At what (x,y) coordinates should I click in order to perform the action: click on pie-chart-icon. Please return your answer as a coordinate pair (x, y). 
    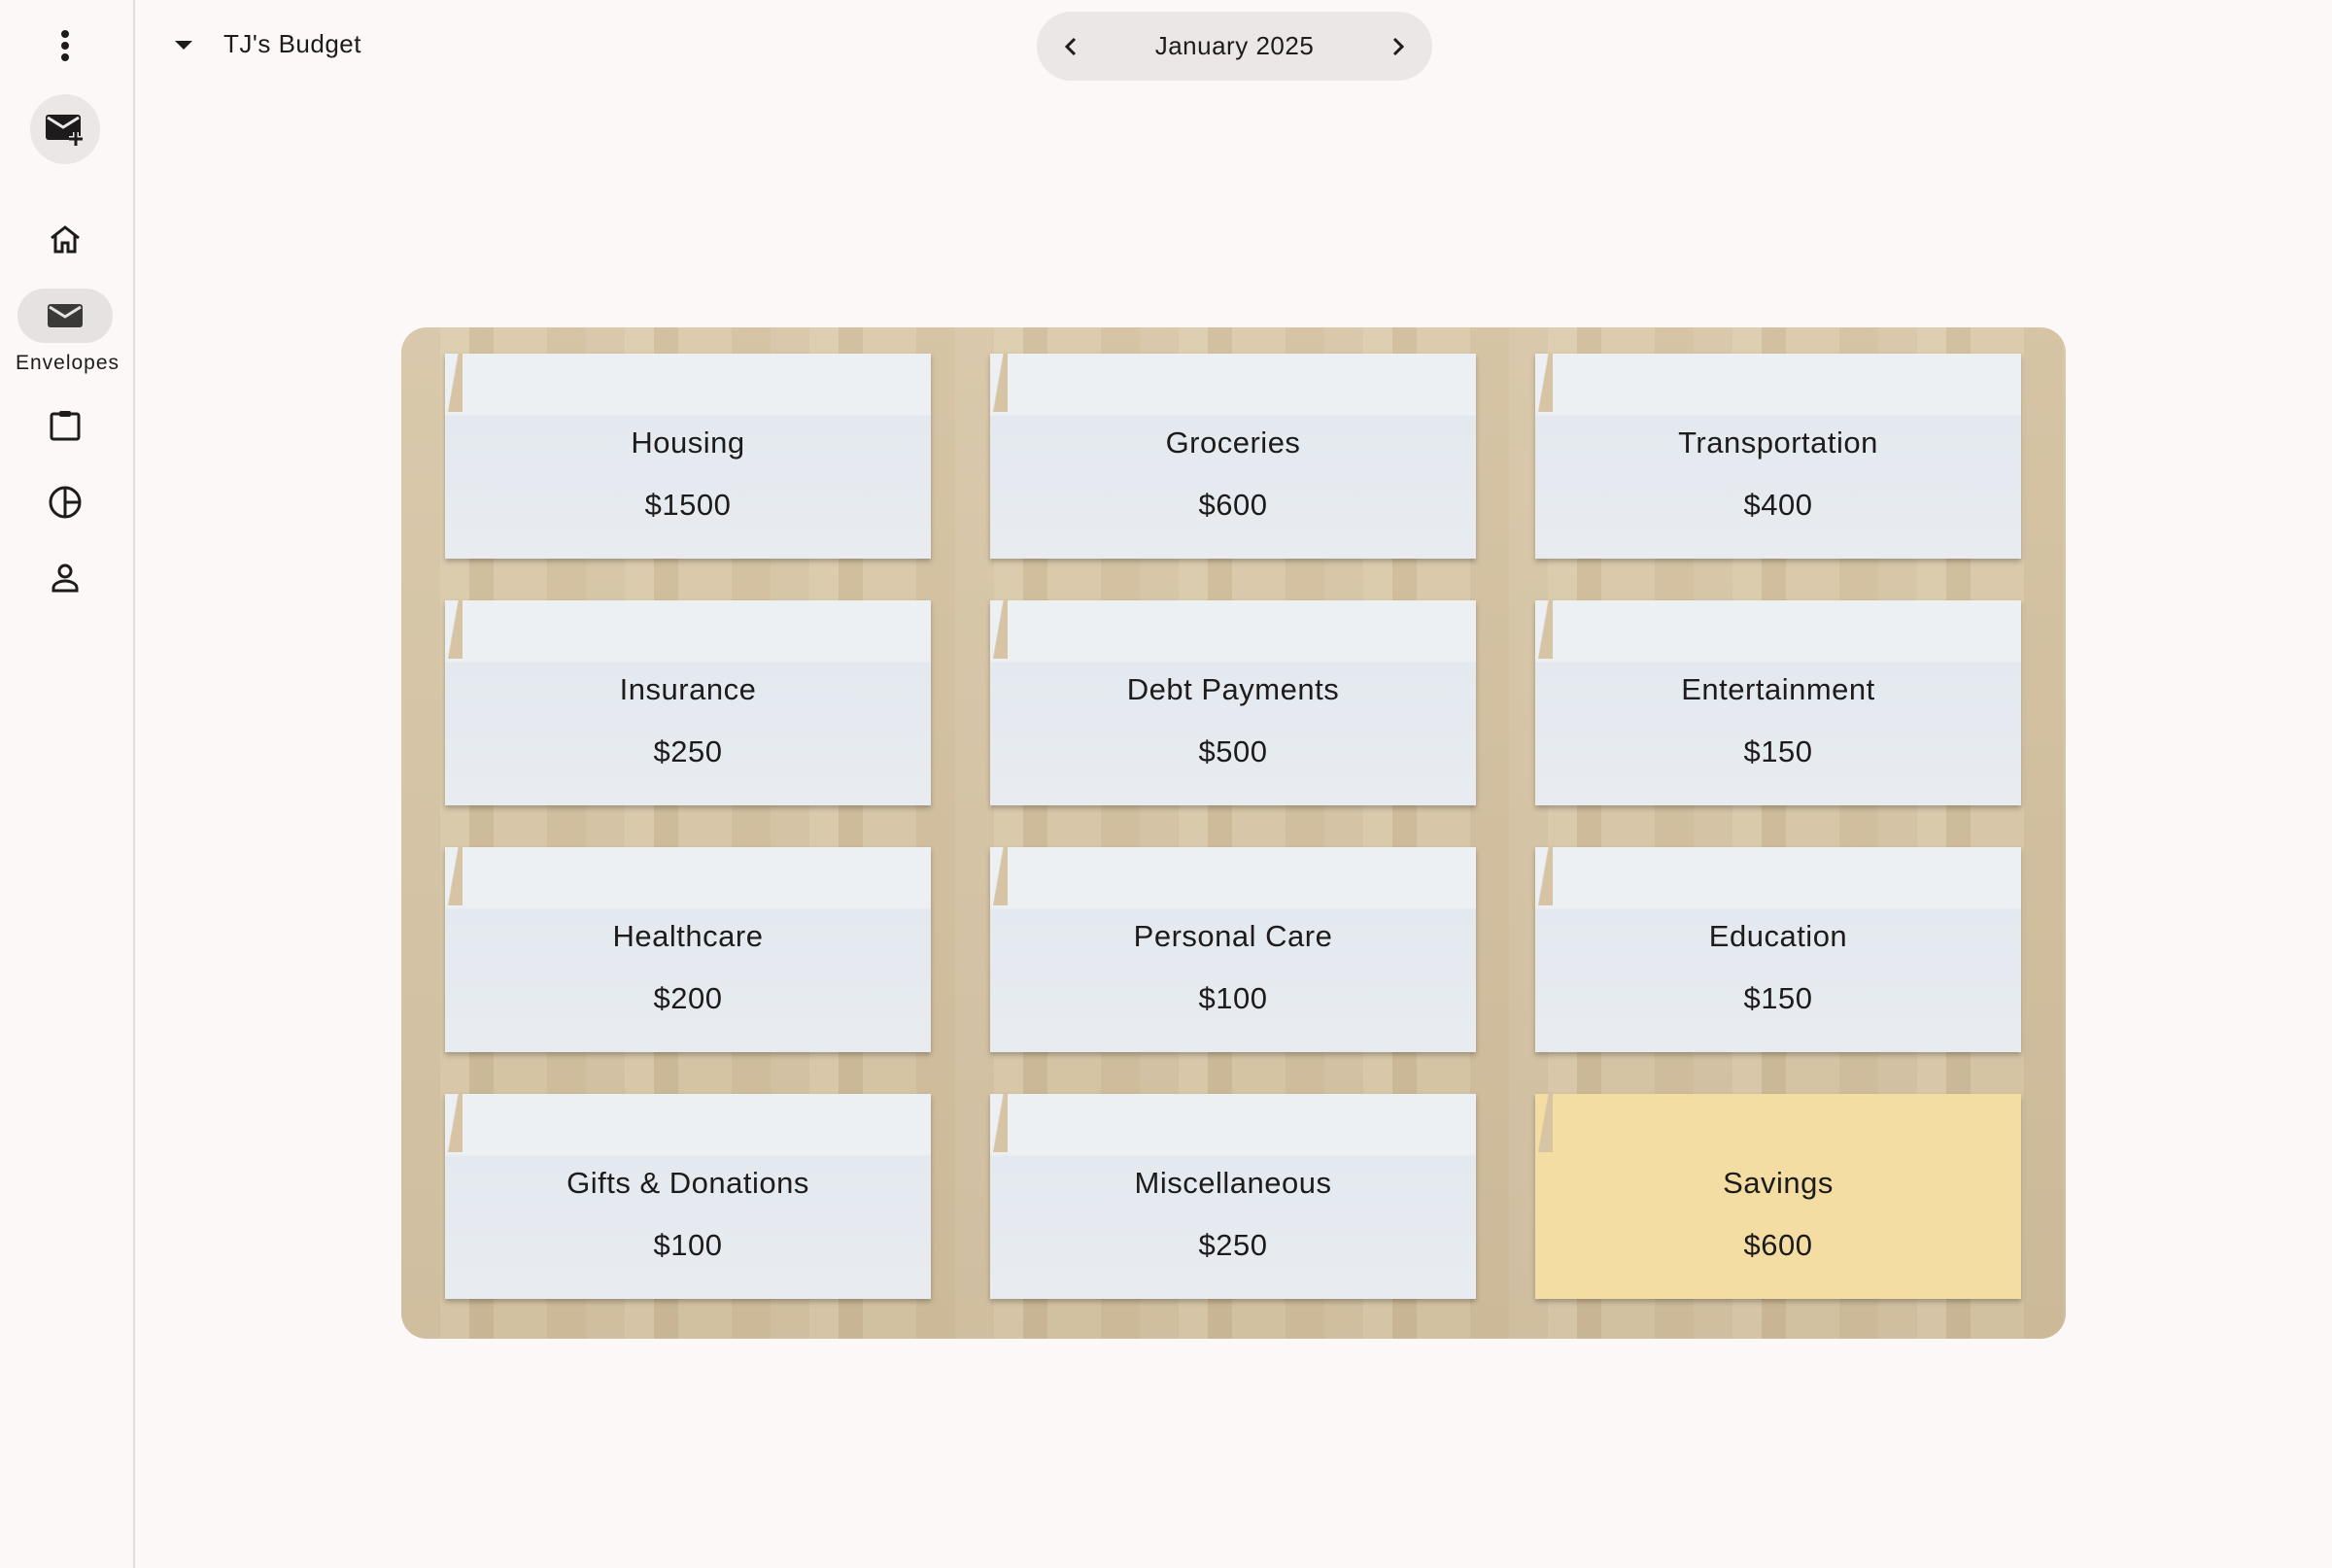
    Looking at the image, I should click on (65, 502).